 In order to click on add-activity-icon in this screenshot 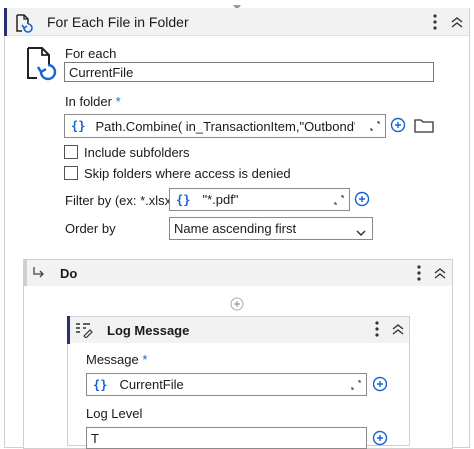, I will do `click(237, 304)`.